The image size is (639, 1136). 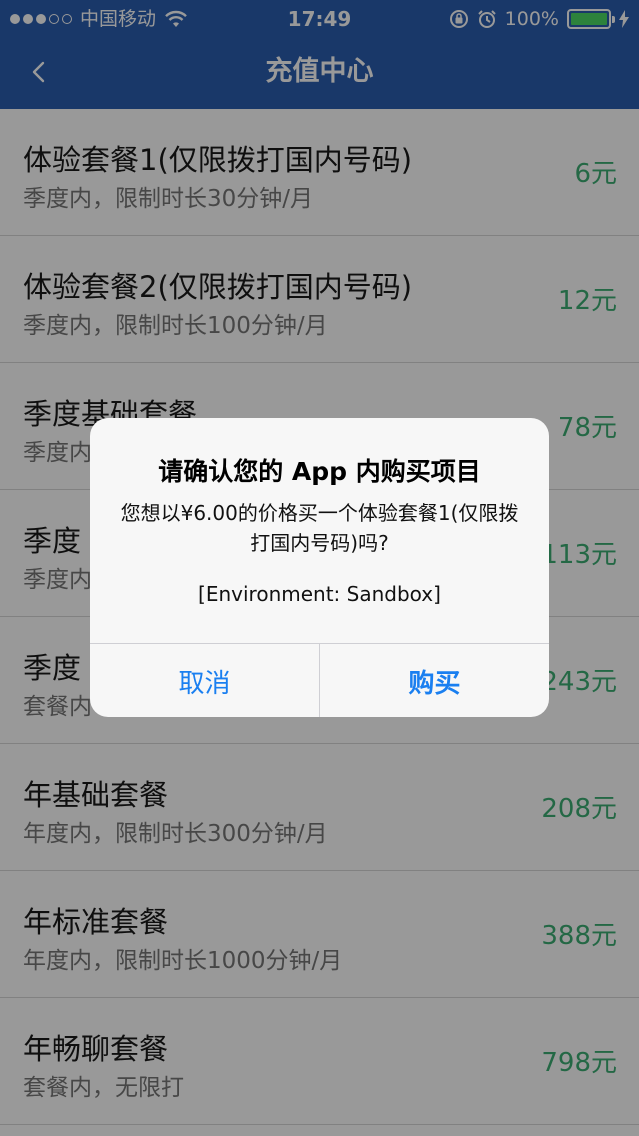 What do you see at coordinates (205, 680) in the screenshot?
I see `cancel-button: 取消` at bounding box center [205, 680].